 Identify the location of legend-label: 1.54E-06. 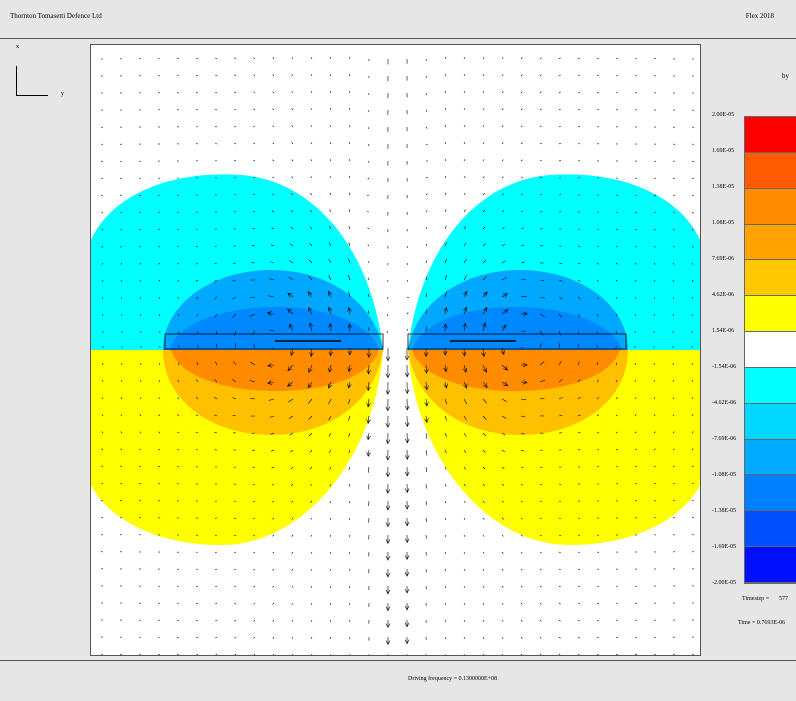
(723, 331).